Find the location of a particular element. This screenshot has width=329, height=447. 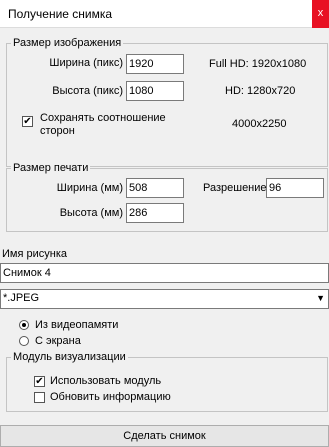

chevron-down-icon: ▼ is located at coordinates (320, 298).